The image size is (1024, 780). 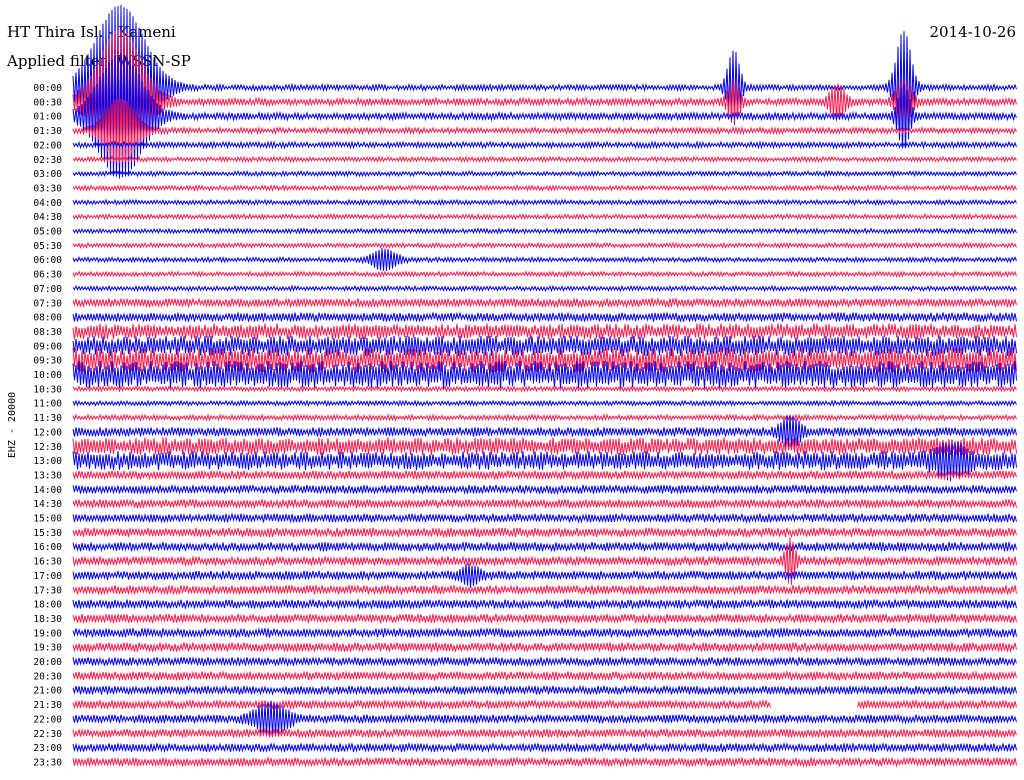 What do you see at coordinates (47, 504) in the screenshot?
I see `tick-label: 14:30` at bounding box center [47, 504].